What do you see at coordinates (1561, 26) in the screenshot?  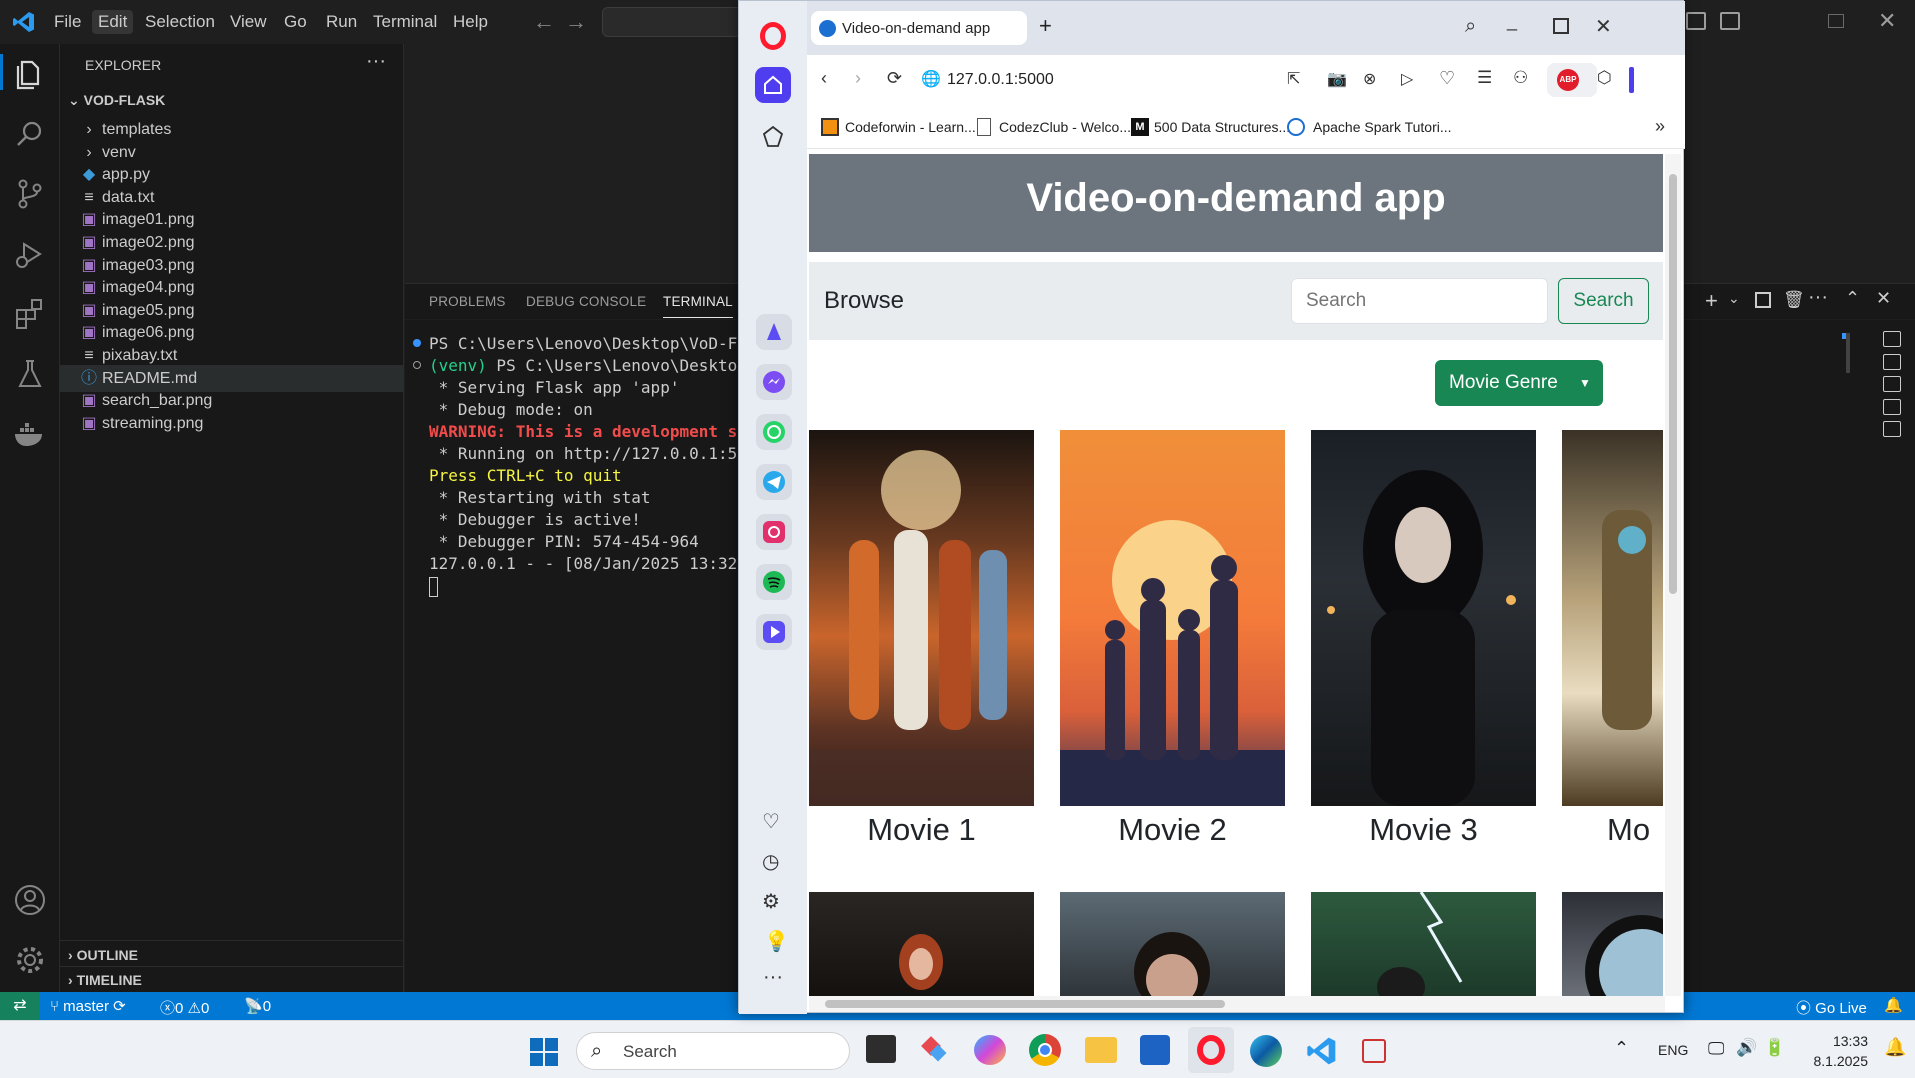 I see `maximize-icon` at bounding box center [1561, 26].